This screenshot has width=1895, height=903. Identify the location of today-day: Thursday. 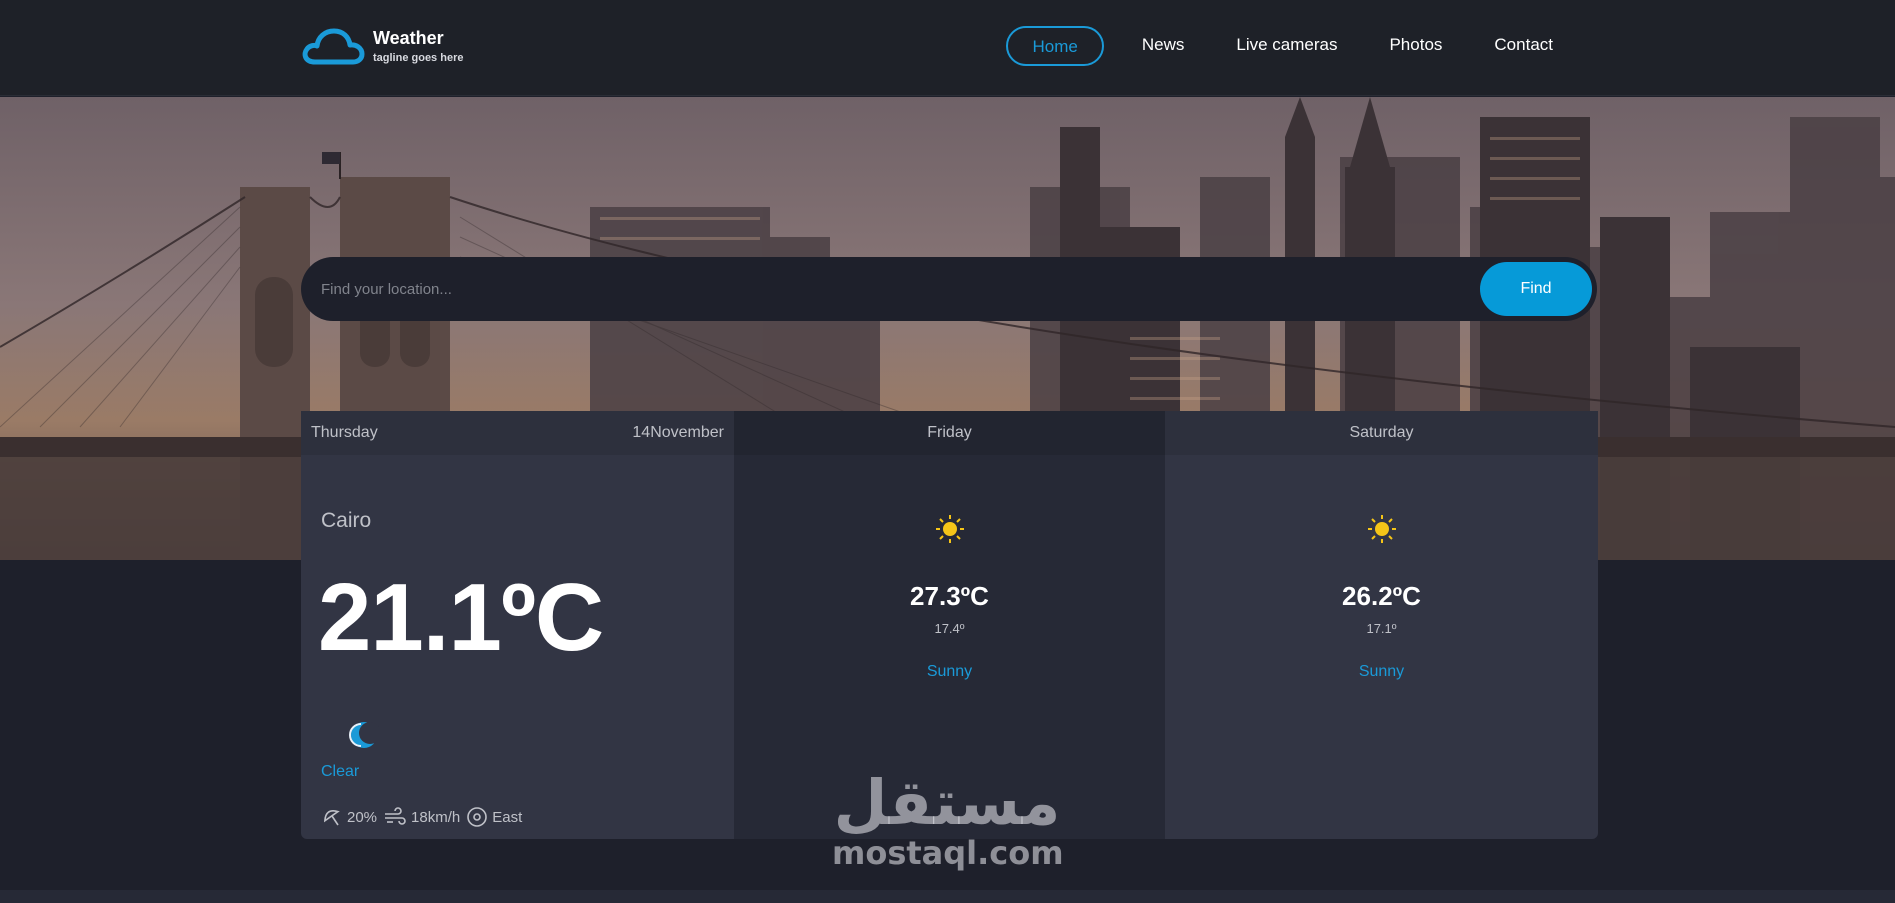
(344, 432).